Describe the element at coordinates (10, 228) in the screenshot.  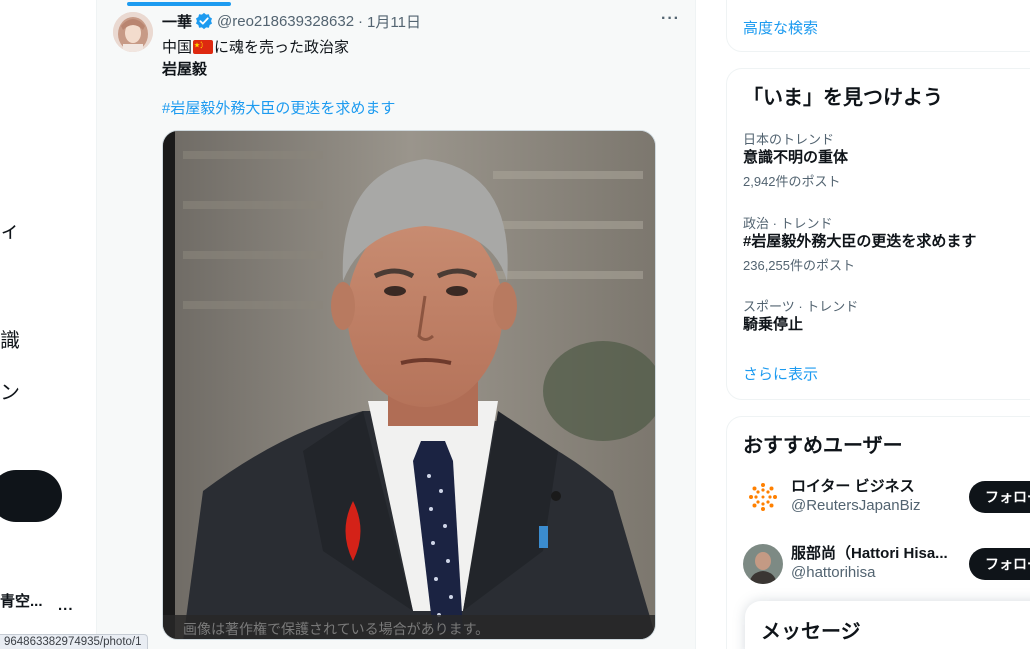
I see `nav-item-fragment: ィ` at that location.